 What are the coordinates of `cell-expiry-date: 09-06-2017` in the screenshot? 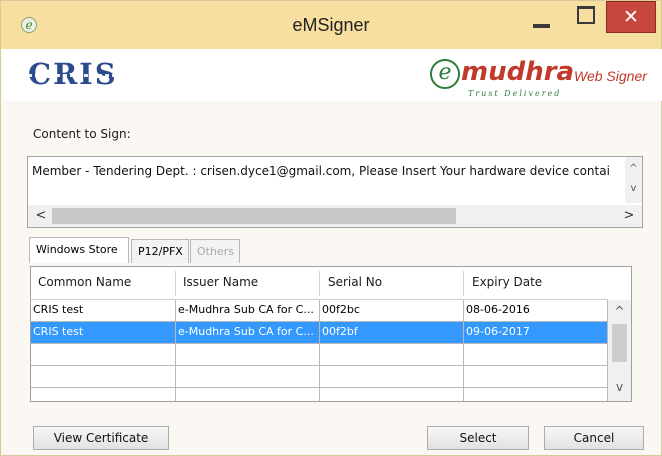 It's located at (498, 331).